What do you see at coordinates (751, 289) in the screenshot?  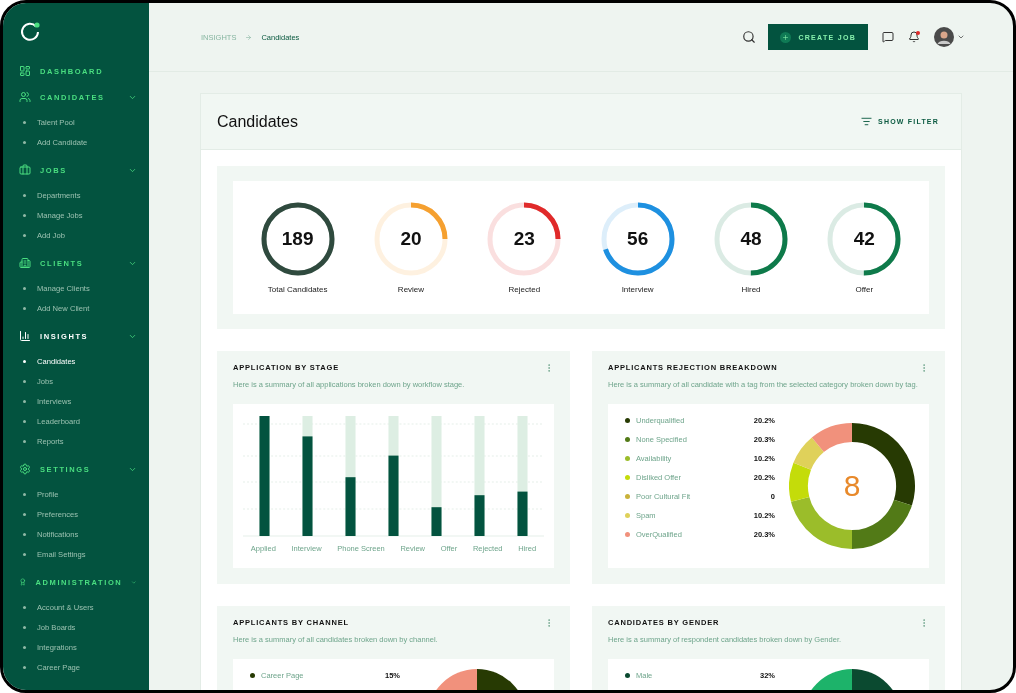 I see `stat-label: Hired` at bounding box center [751, 289].